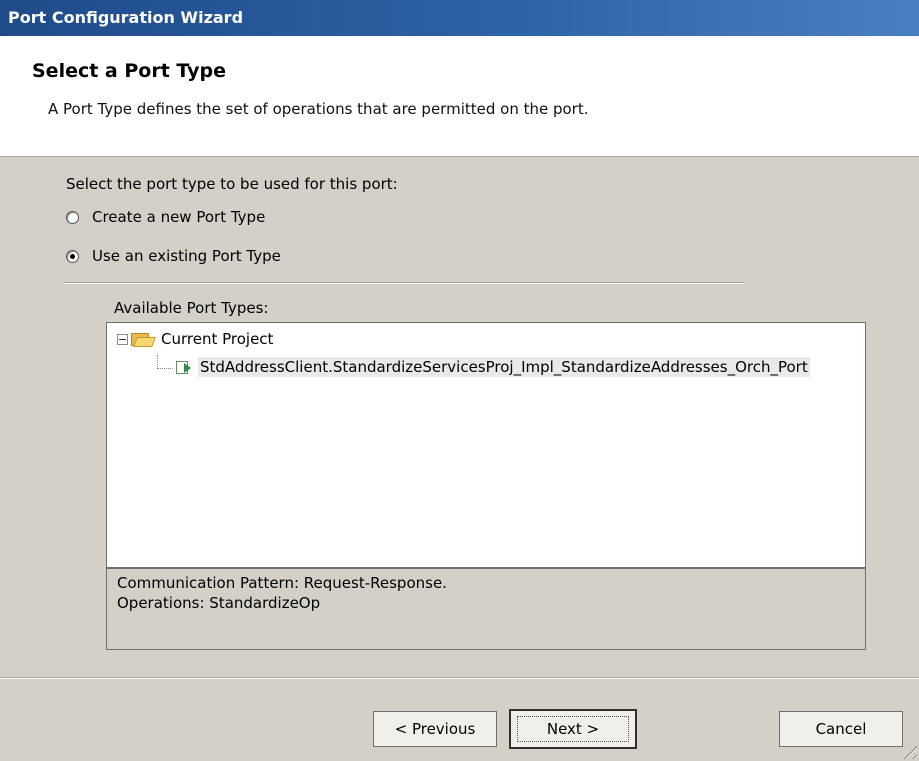  I want to click on available-port-types-label: Available Port Types:, so click(191, 308).